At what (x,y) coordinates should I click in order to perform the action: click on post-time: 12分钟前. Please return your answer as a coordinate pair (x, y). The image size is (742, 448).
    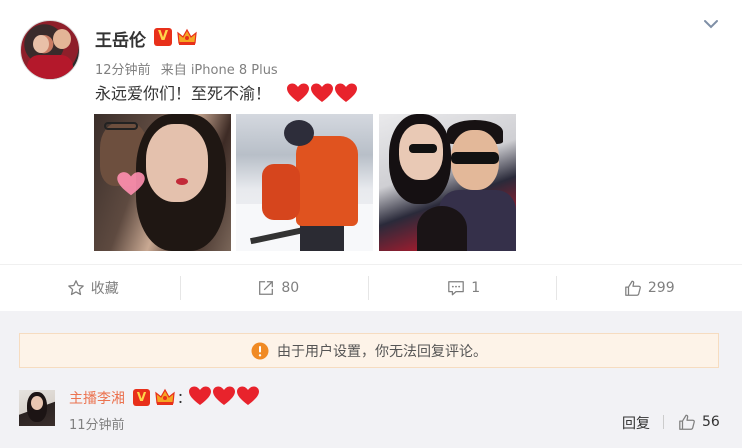
    Looking at the image, I should click on (123, 70).